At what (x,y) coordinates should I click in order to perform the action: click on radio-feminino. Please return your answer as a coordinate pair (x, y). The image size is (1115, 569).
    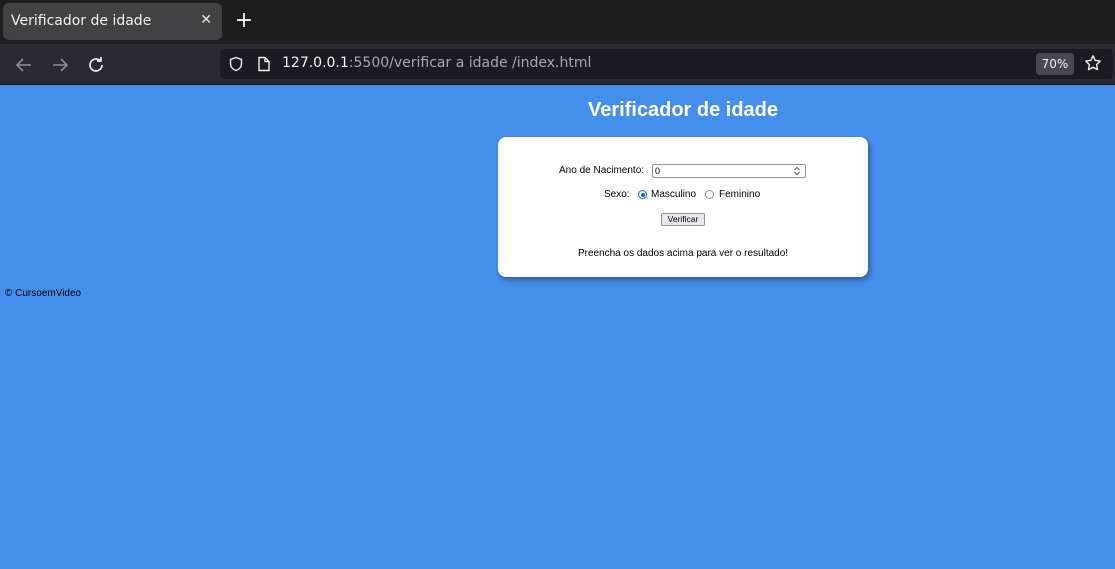
    Looking at the image, I should click on (709, 194).